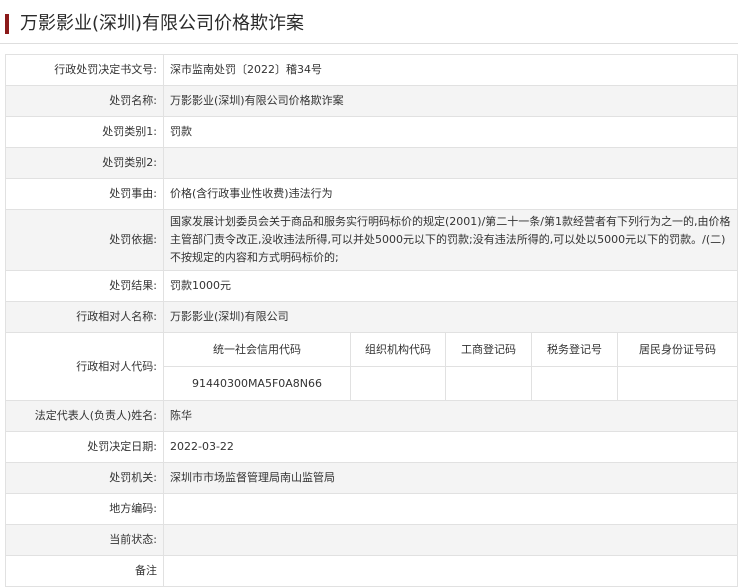 Image resolution: width=738 pixels, height=587 pixels. Describe the element at coordinates (450, 540) in the screenshot. I see `status-value` at that location.